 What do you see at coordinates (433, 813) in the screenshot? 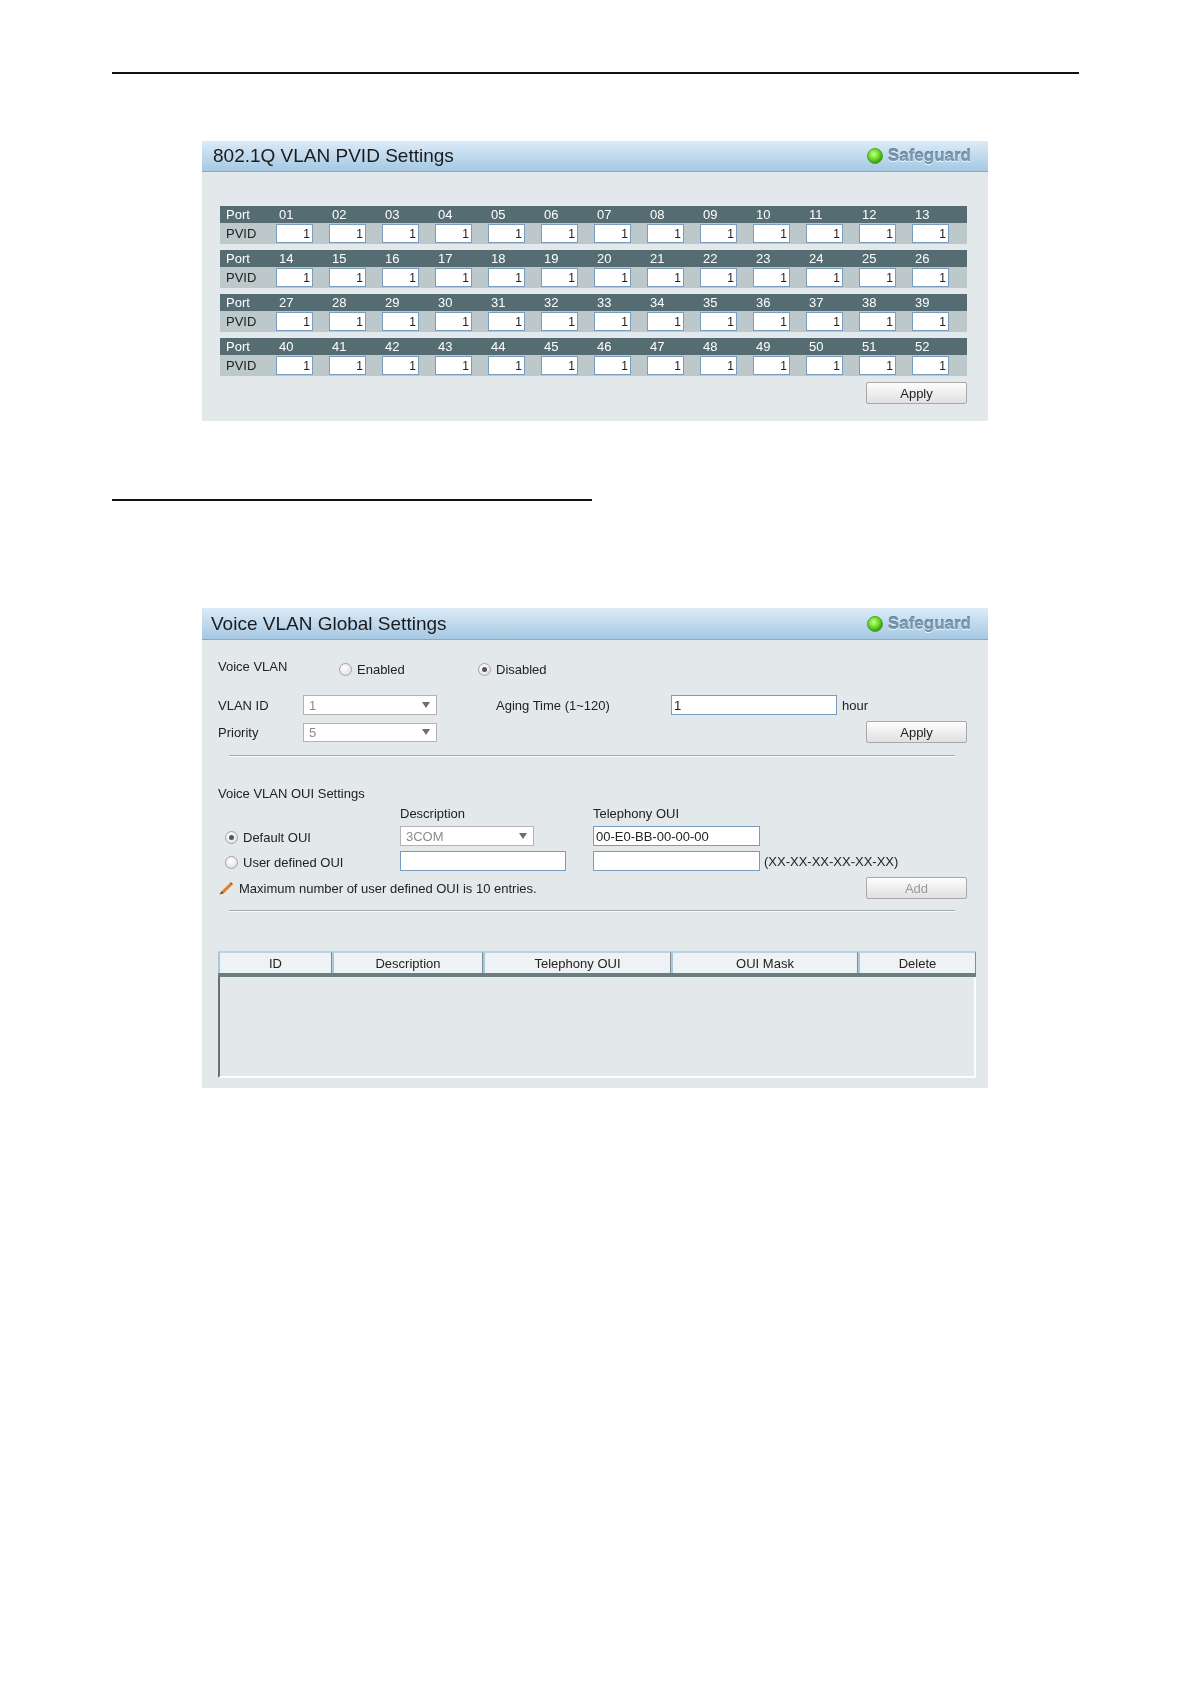
I see `column-label: Description` at bounding box center [433, 813].